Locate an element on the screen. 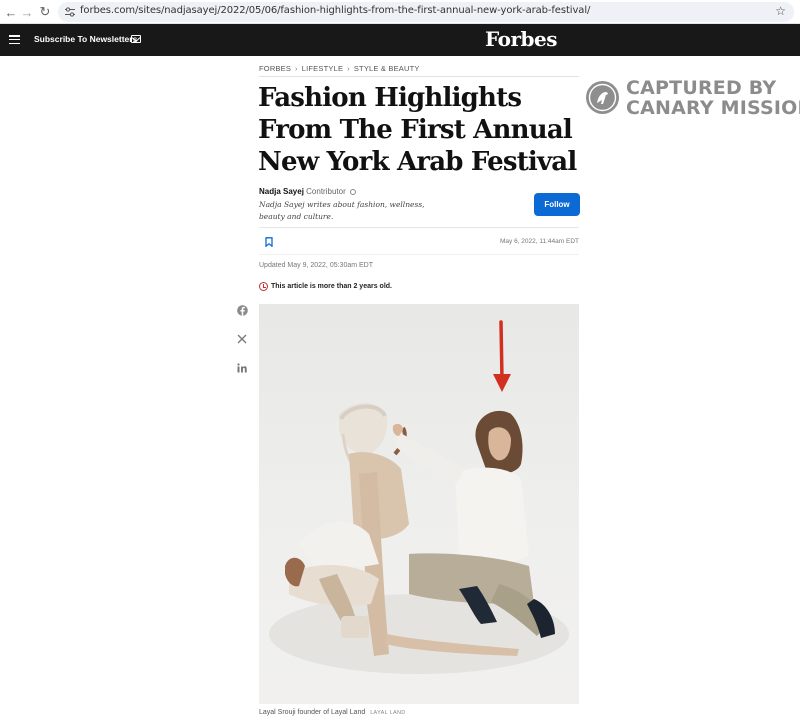  breadcrumb: FORBES › LIFESTYLE › STYLE & BEAUTY is located at coordinates (339, 68).